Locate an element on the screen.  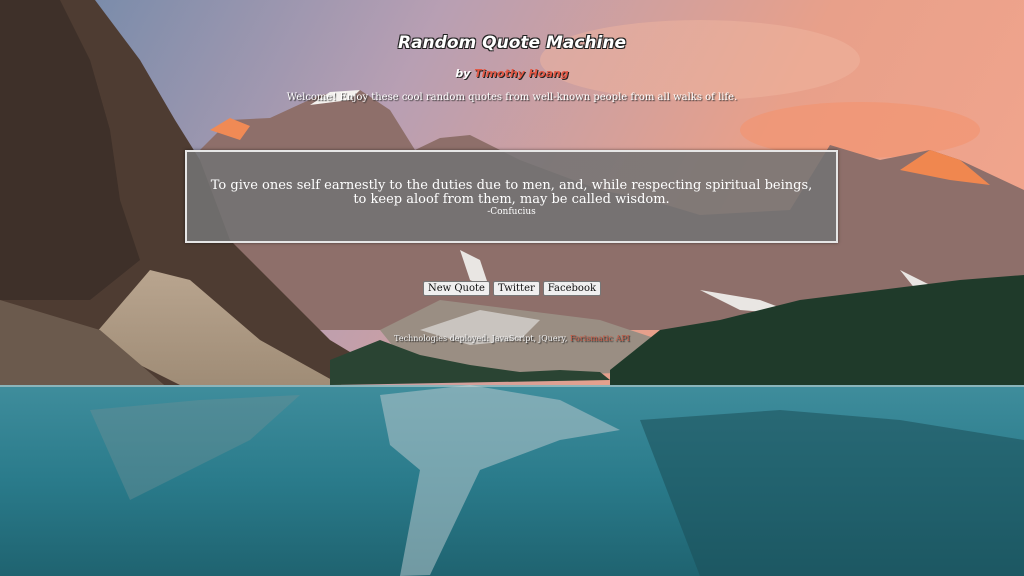
api-link: Forismatic API is located at coordinates (600, 338).